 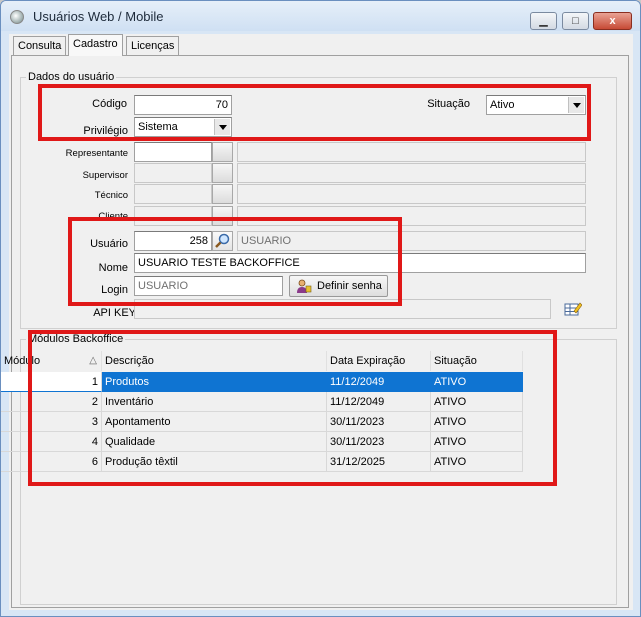 I want to click on cell-descricao: Qualidade, so click(x=214, y=442).